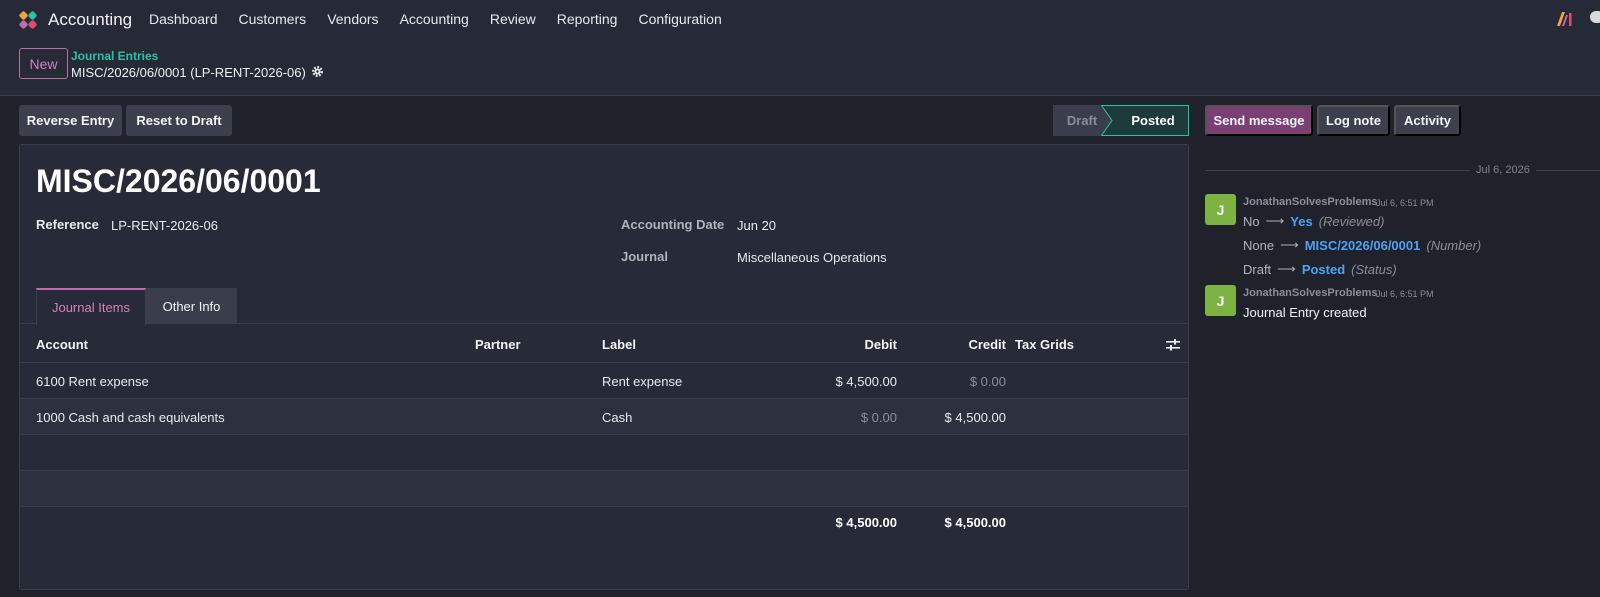 The height and width of the screenshot is (597, 1600). I want to click on cell-label: Rent expense, so click(642, 381).